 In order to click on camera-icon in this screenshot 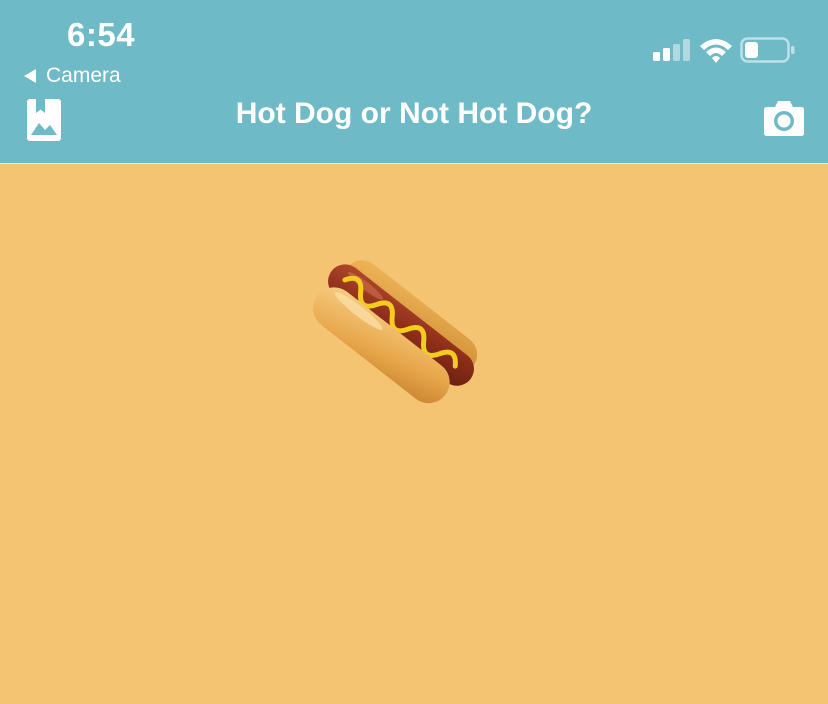, I will do `click(784, 118)`.